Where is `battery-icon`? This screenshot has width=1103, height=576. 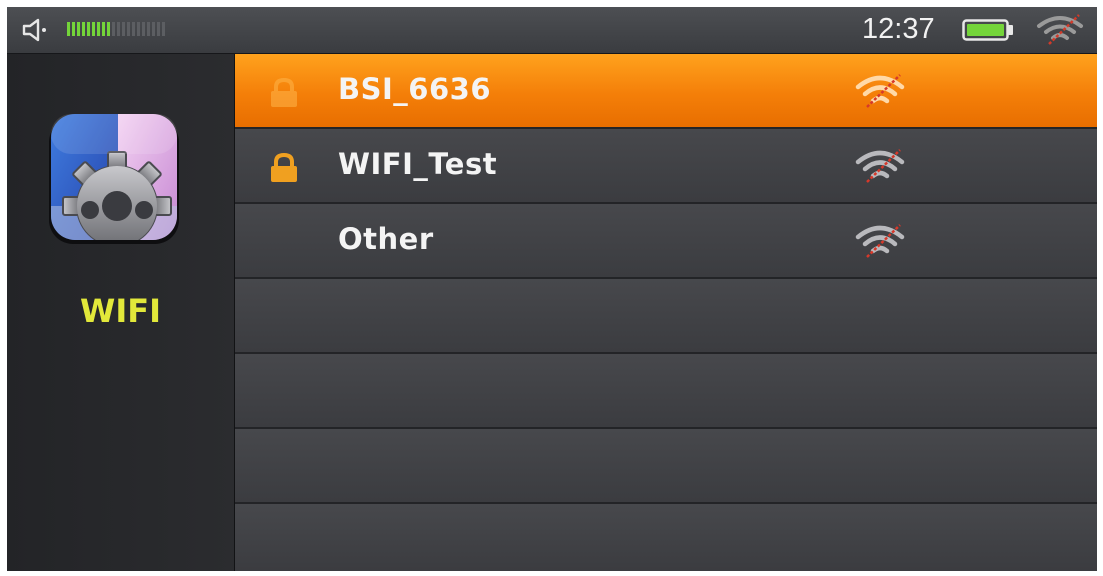
battery-icon is located at coordinates (987, 30).